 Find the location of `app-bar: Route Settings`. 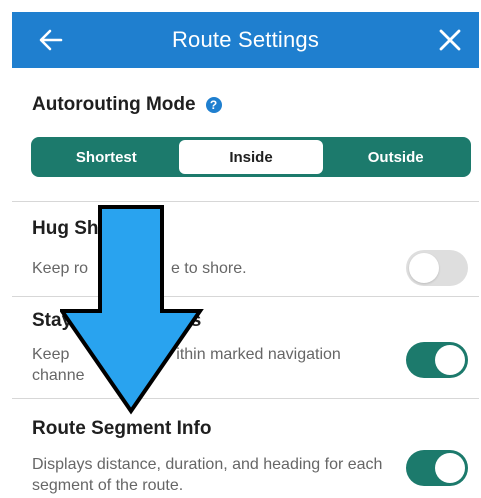

app-bar: Route Settings is located at coordinates (245, 40).